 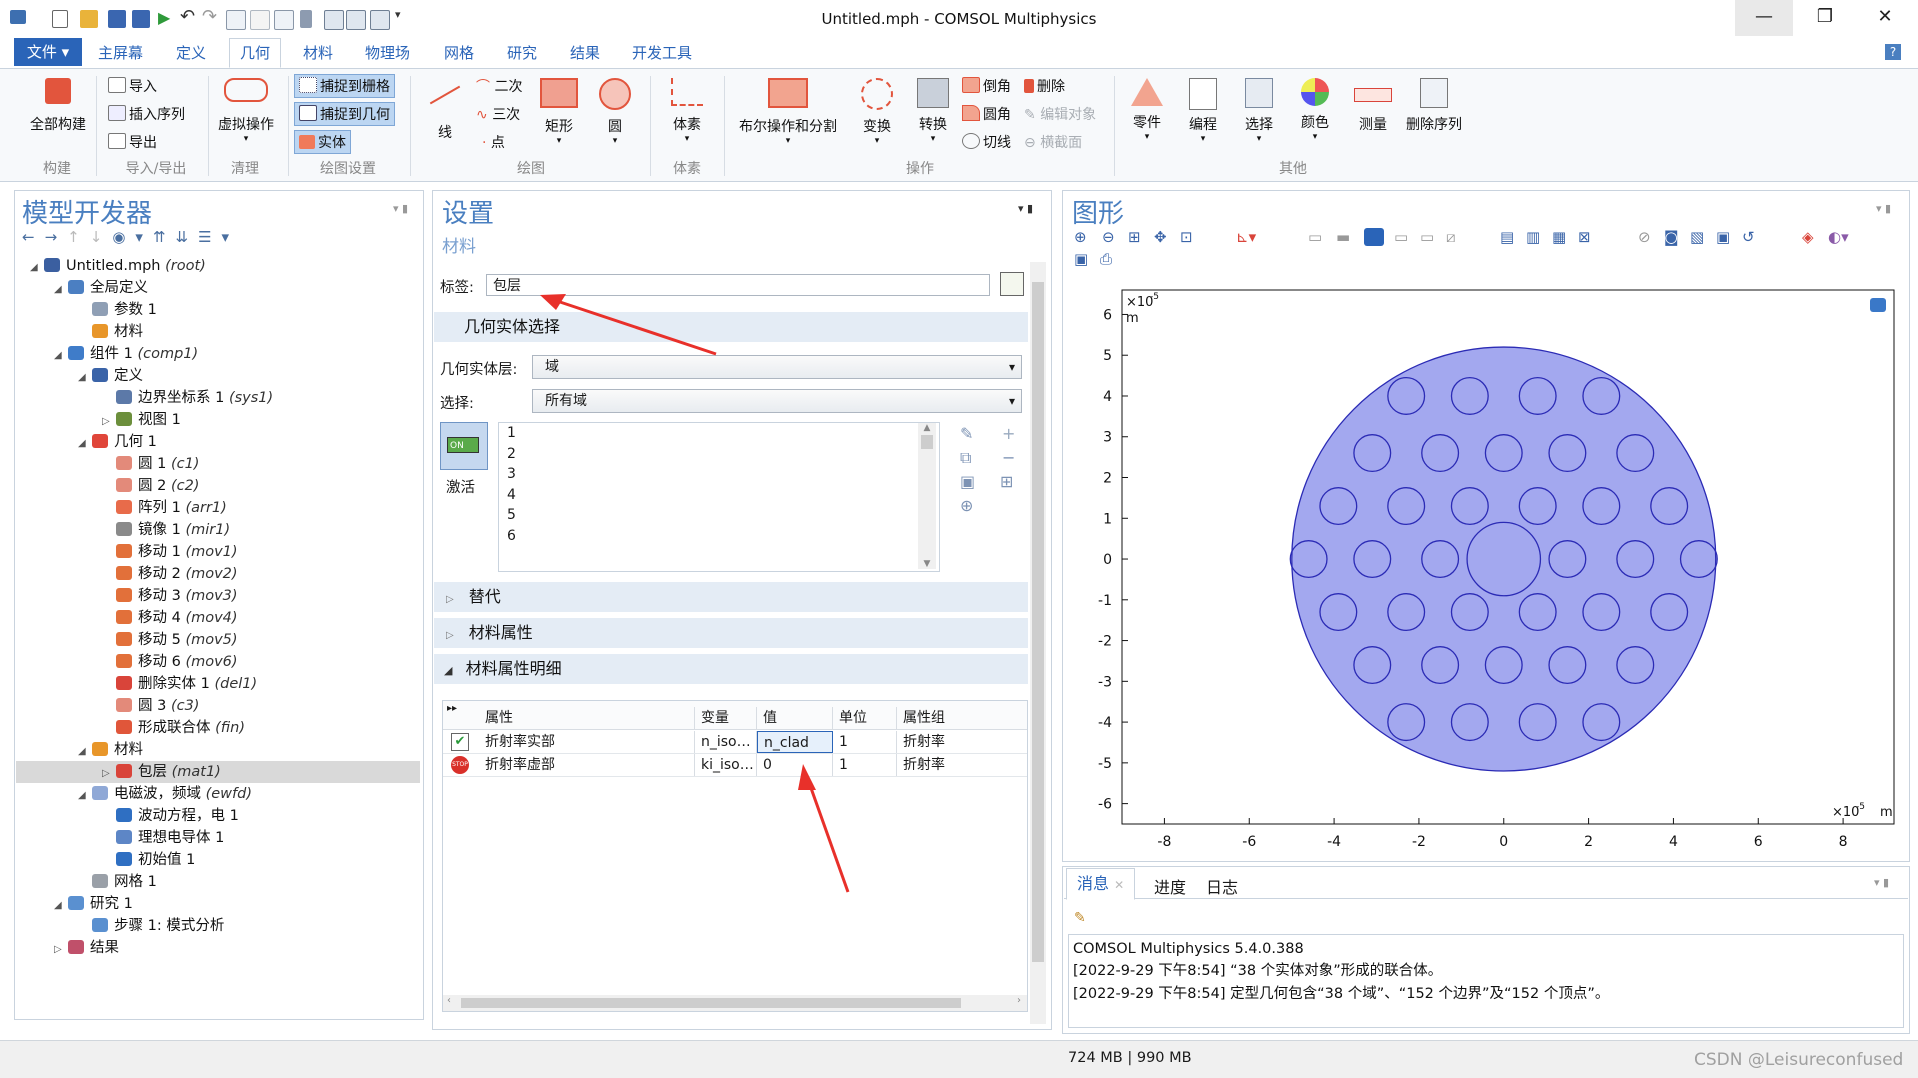 I want to click on status-bar, so click(x=959, y=1059).